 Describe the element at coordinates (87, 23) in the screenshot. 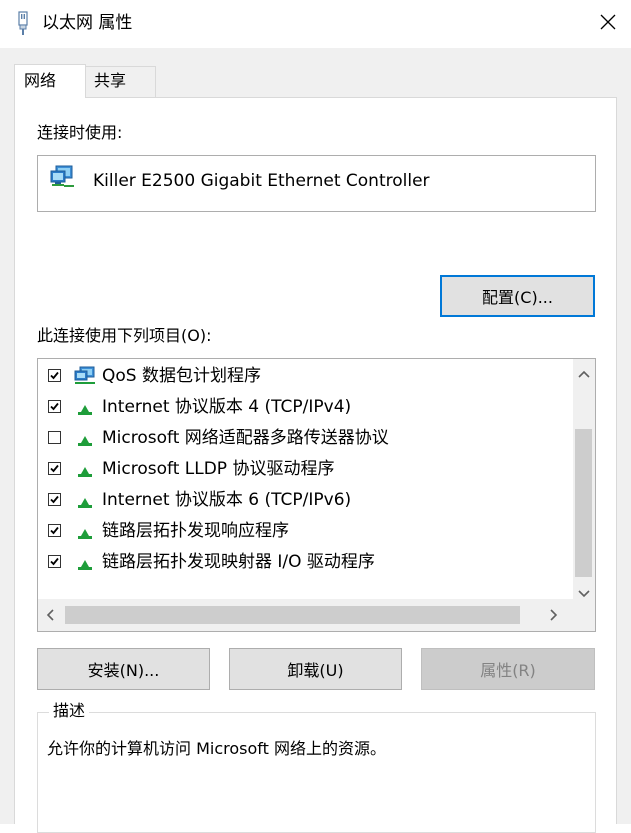

I see `window-title: 以太网 属性` at that location.